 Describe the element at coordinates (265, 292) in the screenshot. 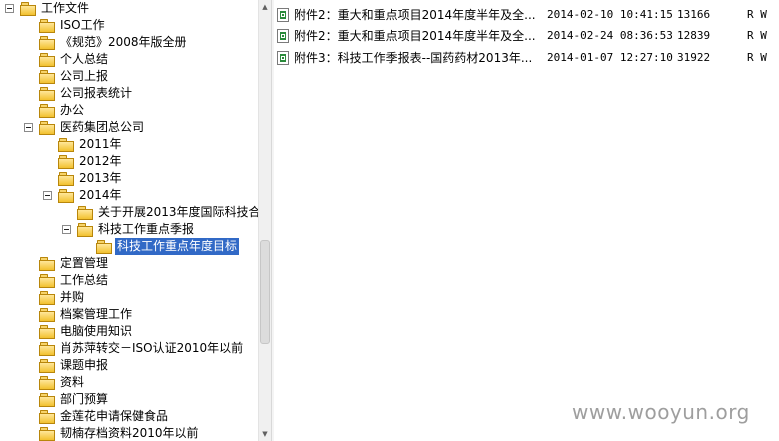

I see `scrollbar-thumb` at that location.